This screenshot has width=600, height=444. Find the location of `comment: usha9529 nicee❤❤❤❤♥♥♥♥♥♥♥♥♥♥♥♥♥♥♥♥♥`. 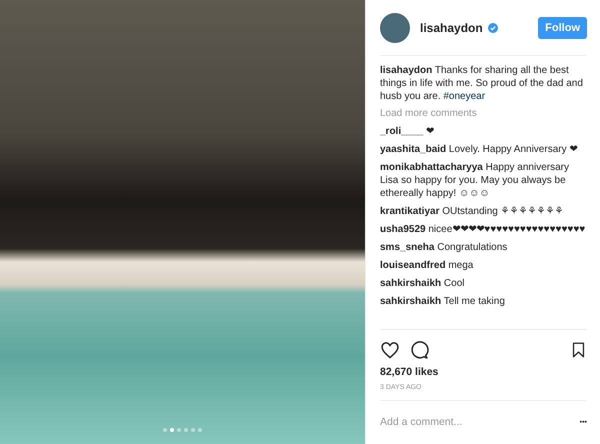

comment: usha9529 nicee❤❤❤❤♥♥♥♥♥♥♥♥♥♥♥♥♥♥♥♥♥ is located at coordinates (483, 229).